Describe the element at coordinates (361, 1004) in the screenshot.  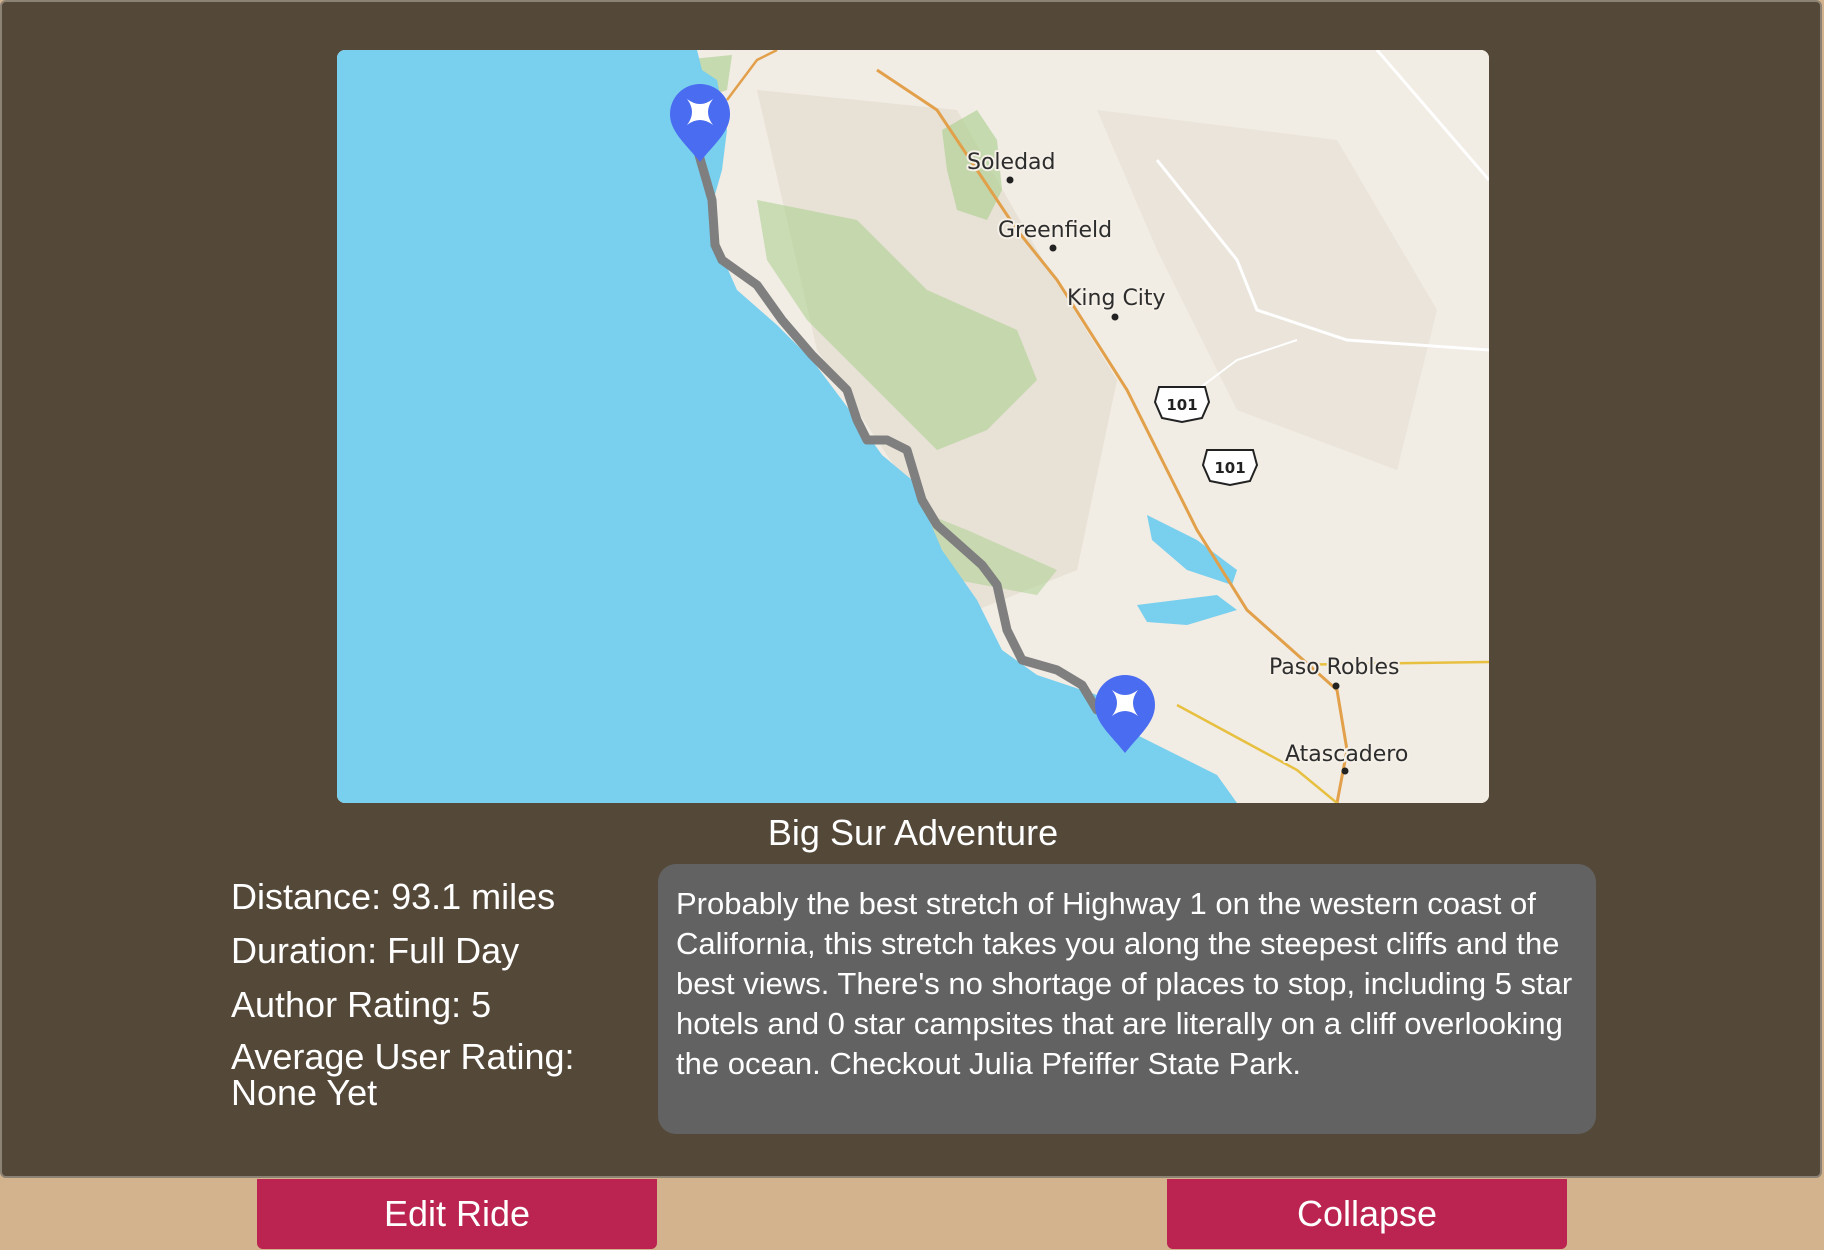
I see `stat-author-rating: Author Rating: 5` at that location.